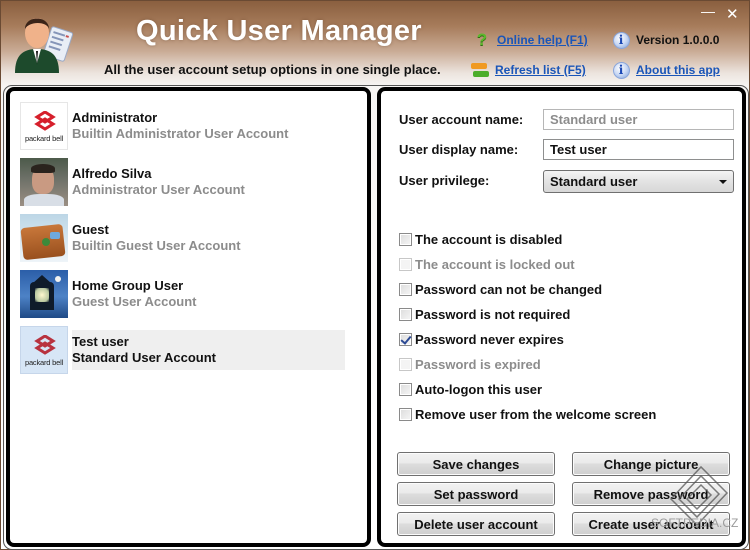  Describe the element at coordinates (44, 238) in the screenshot. I see `suitcase-avatar-icon` at that location.